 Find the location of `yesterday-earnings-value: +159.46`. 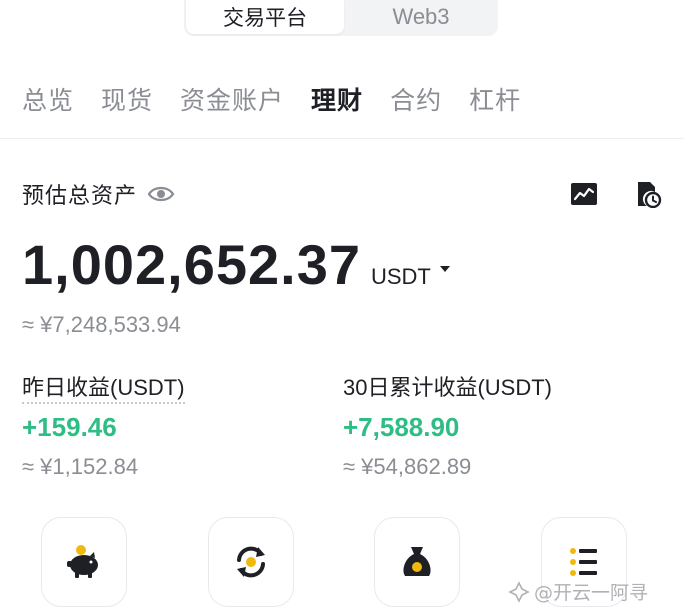

yesterday-earnings-value: +159.46 is located at coordinates (69, 427).